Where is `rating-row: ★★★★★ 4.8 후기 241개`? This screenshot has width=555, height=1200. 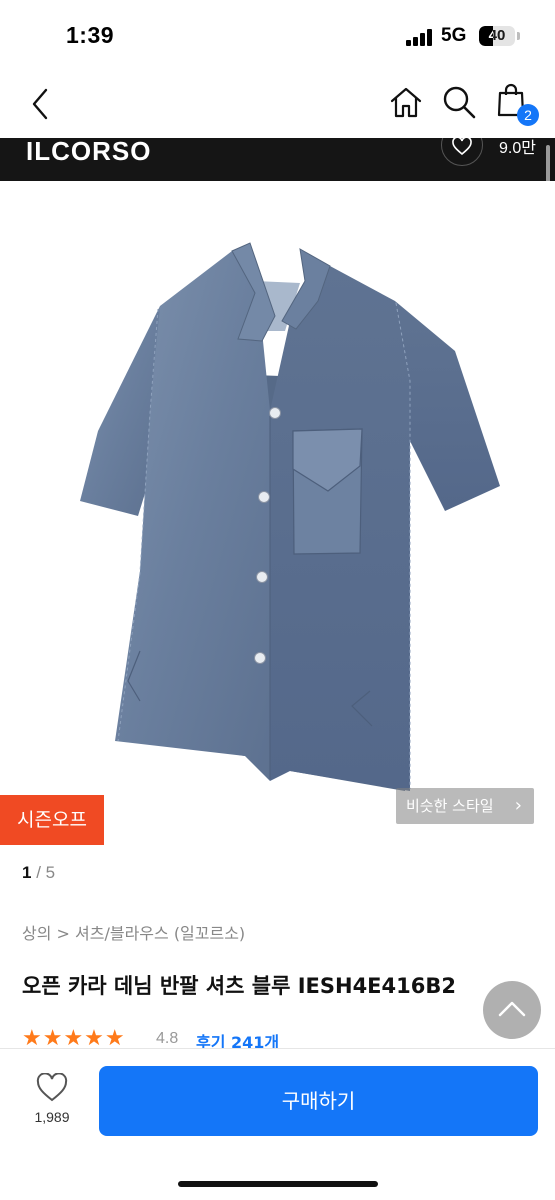 rating-row: ★★★★★ 4.8 후기 241개 is located at coordinates (222, 1039).